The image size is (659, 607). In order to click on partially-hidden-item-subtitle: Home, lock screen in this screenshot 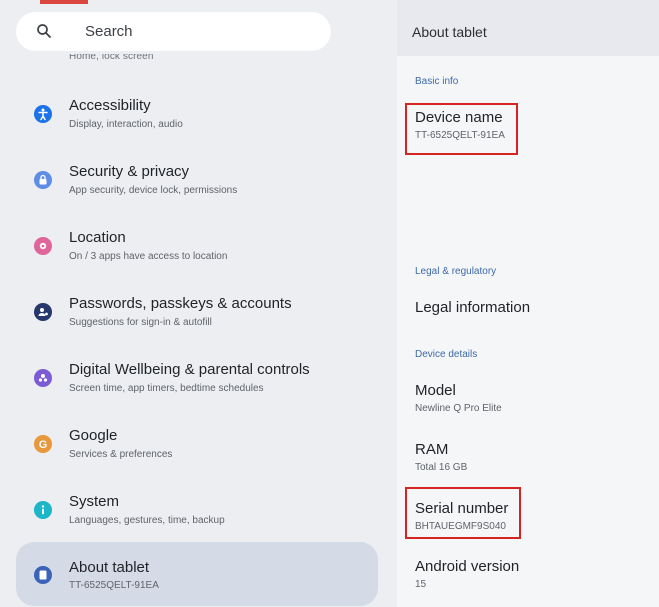, I will do `click(111, 56)`.